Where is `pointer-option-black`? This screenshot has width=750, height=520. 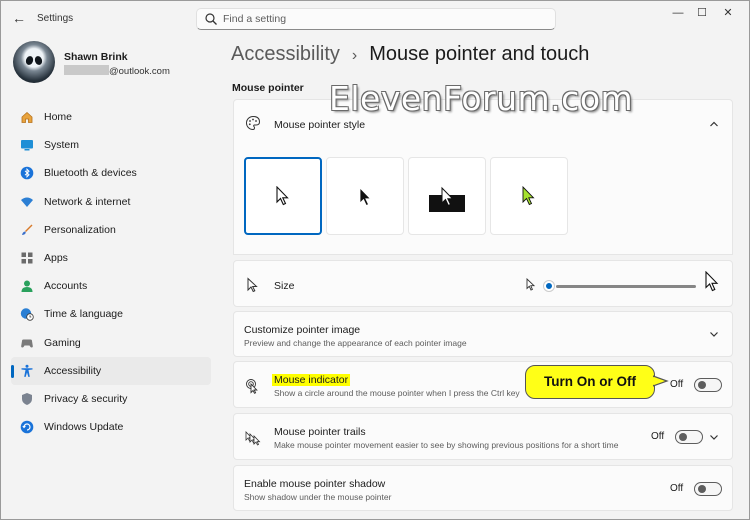 pointer-option-black is located at coordinates (365, 196).